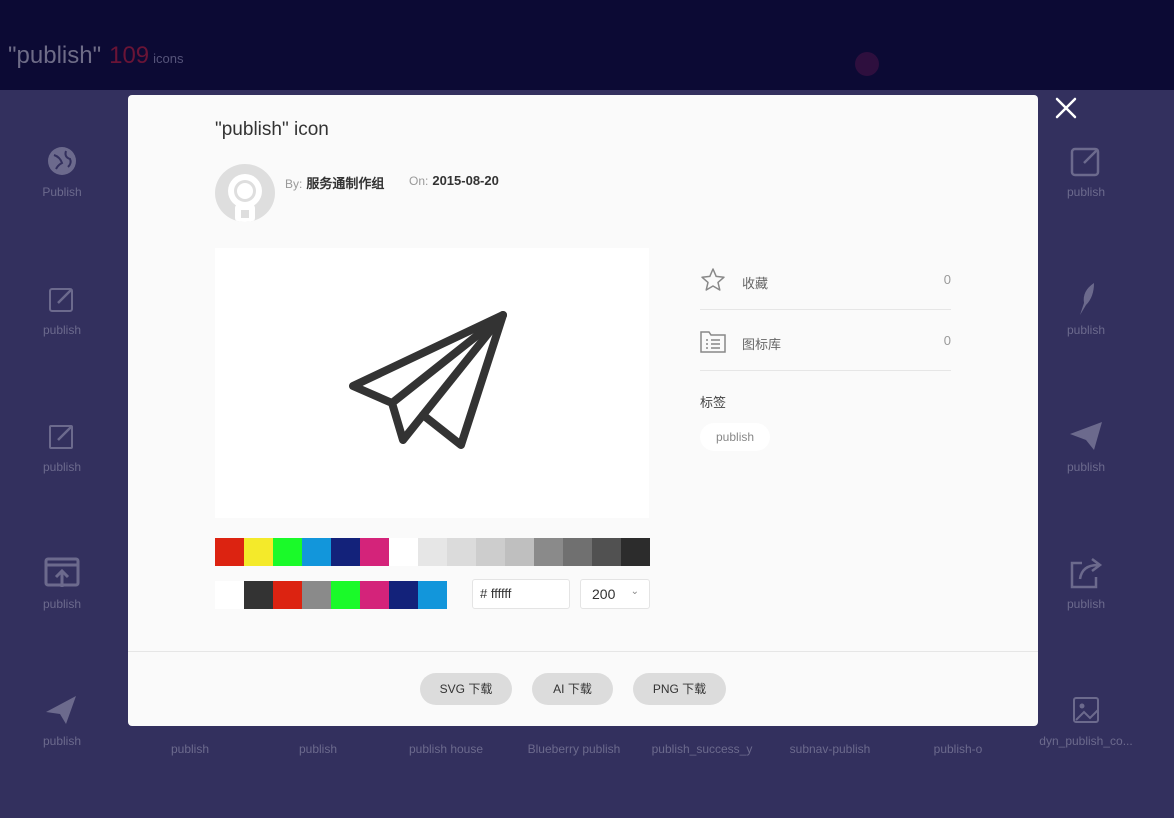 This screenshot has height=818, width=1174. Describe the element at coordinates (521, 594) in the screenshot. I see `hex-color-input: # ffffff` at that location.